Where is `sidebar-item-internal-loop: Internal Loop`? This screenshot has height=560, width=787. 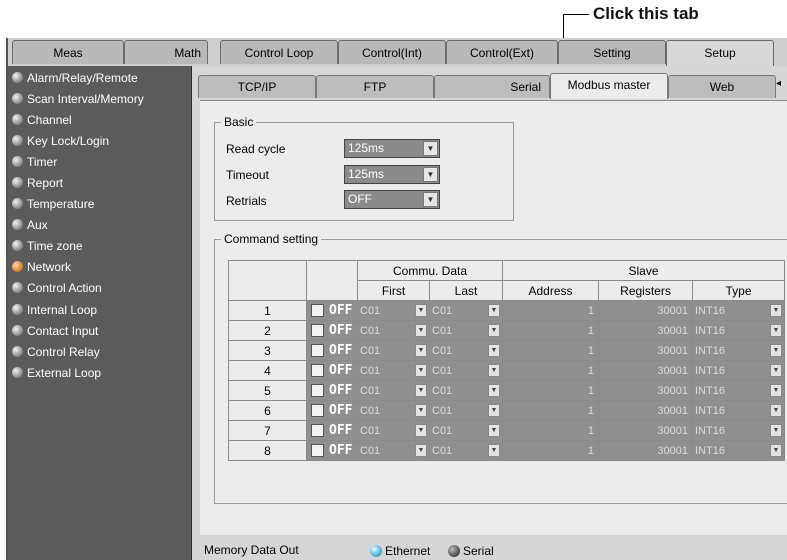
sidebar-item-internal-loop: Internal Loop is located at coordinates (54, 310).